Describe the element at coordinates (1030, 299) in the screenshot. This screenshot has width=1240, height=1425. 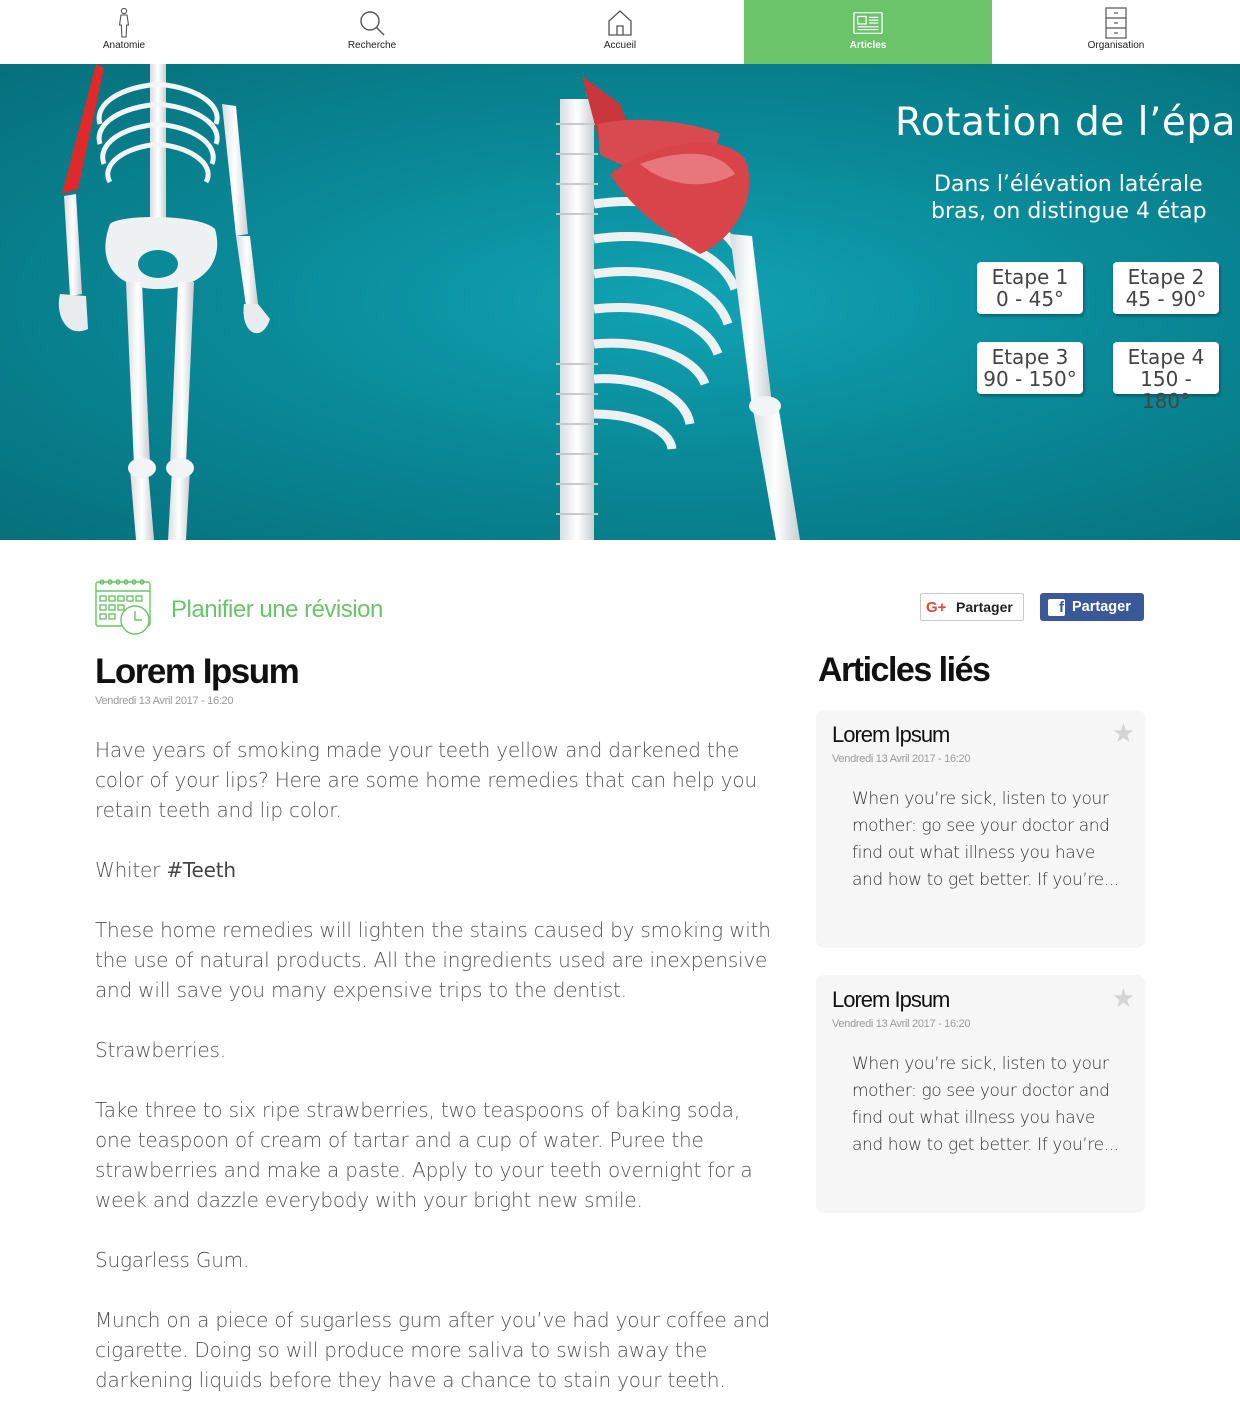
I see `stage-range: 0 - 45°` at that location.